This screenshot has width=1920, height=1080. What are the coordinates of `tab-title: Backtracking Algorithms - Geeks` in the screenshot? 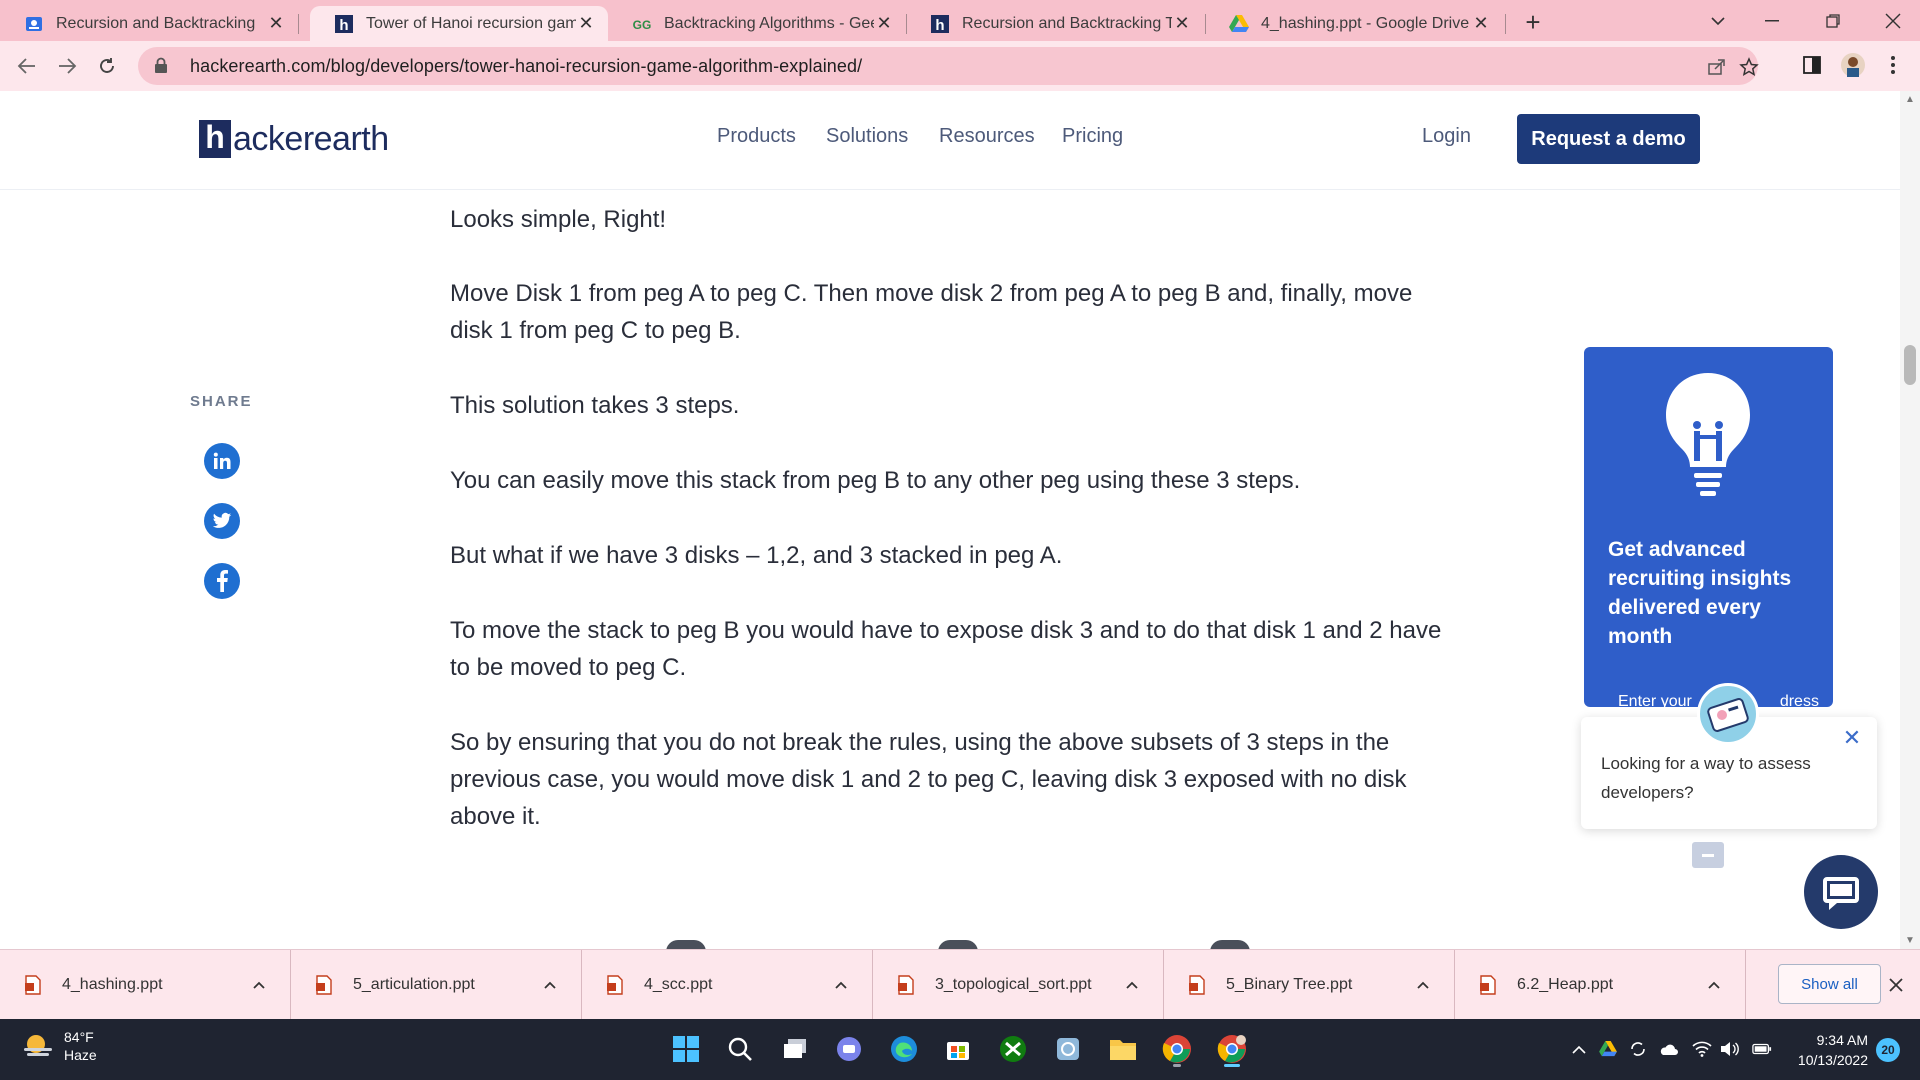 It's located at (769, 23).